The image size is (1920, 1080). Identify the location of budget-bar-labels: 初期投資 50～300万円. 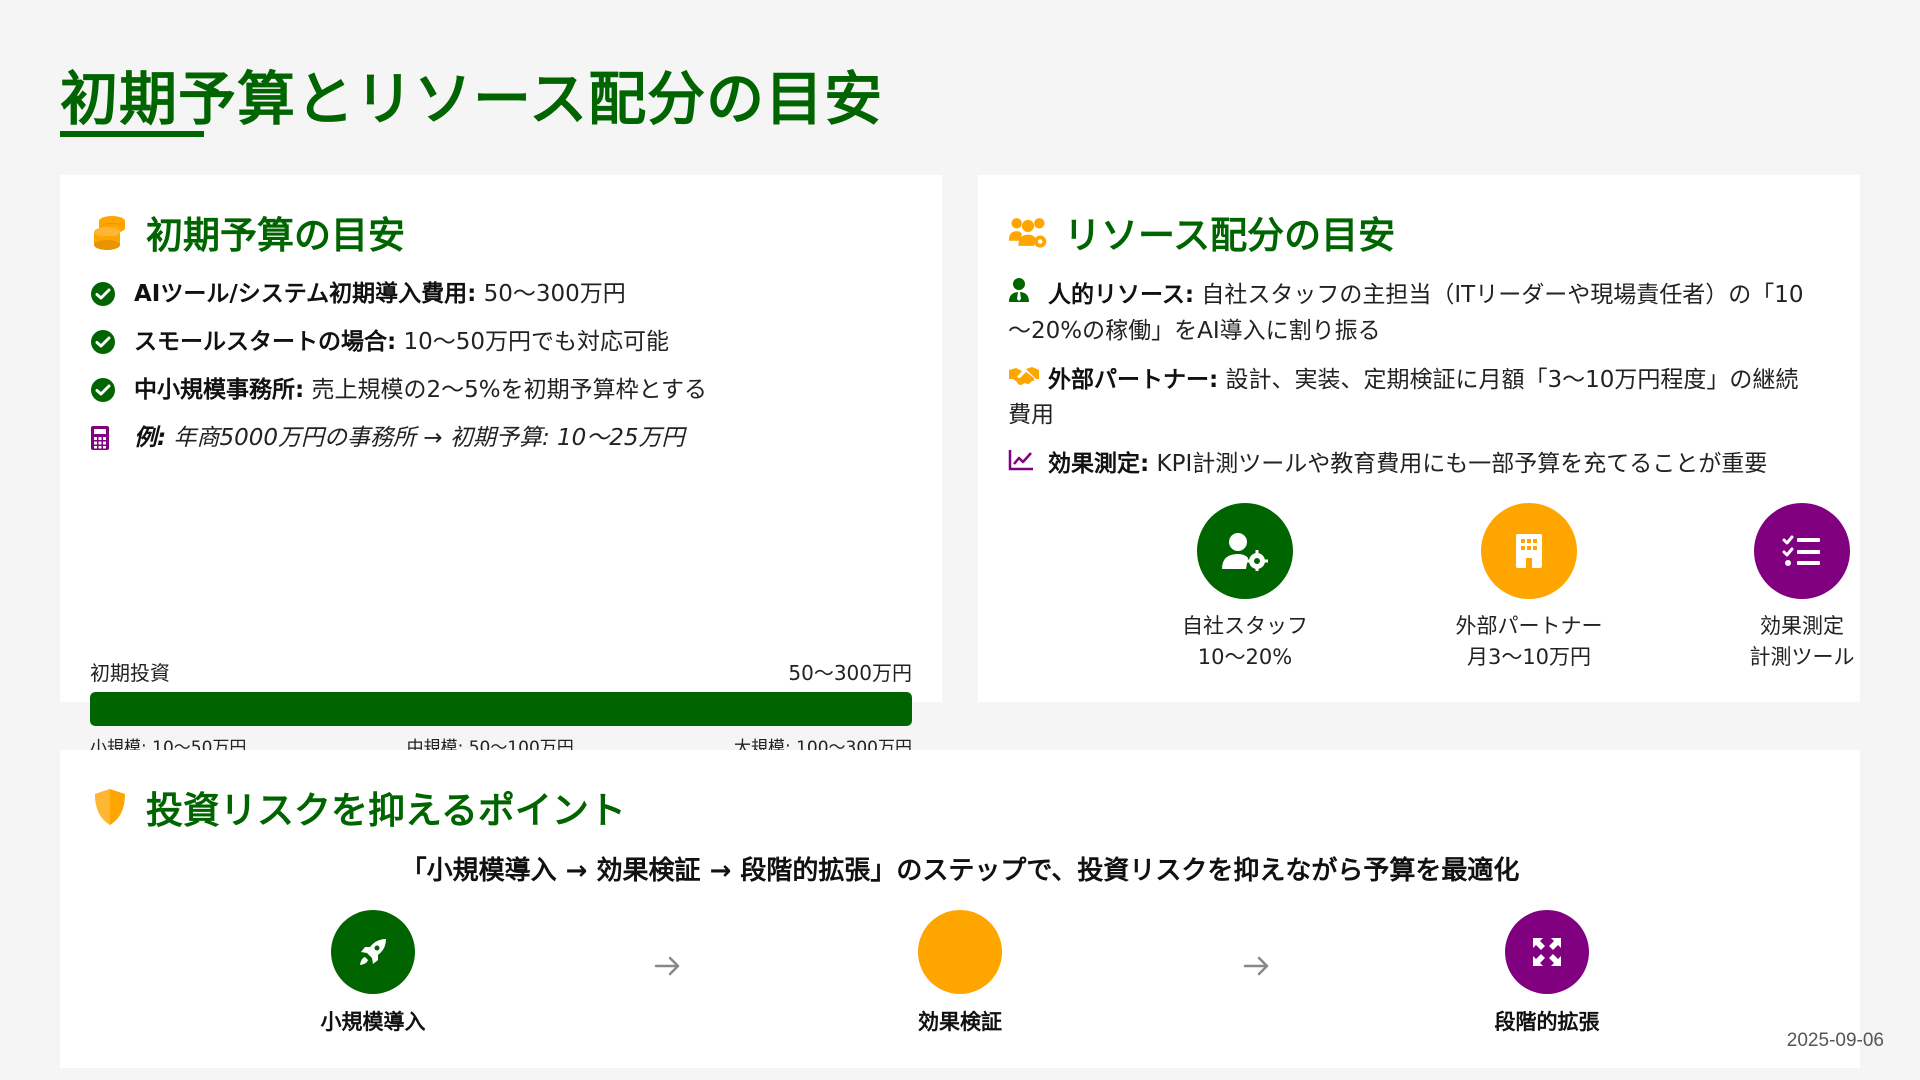
(501, 671).